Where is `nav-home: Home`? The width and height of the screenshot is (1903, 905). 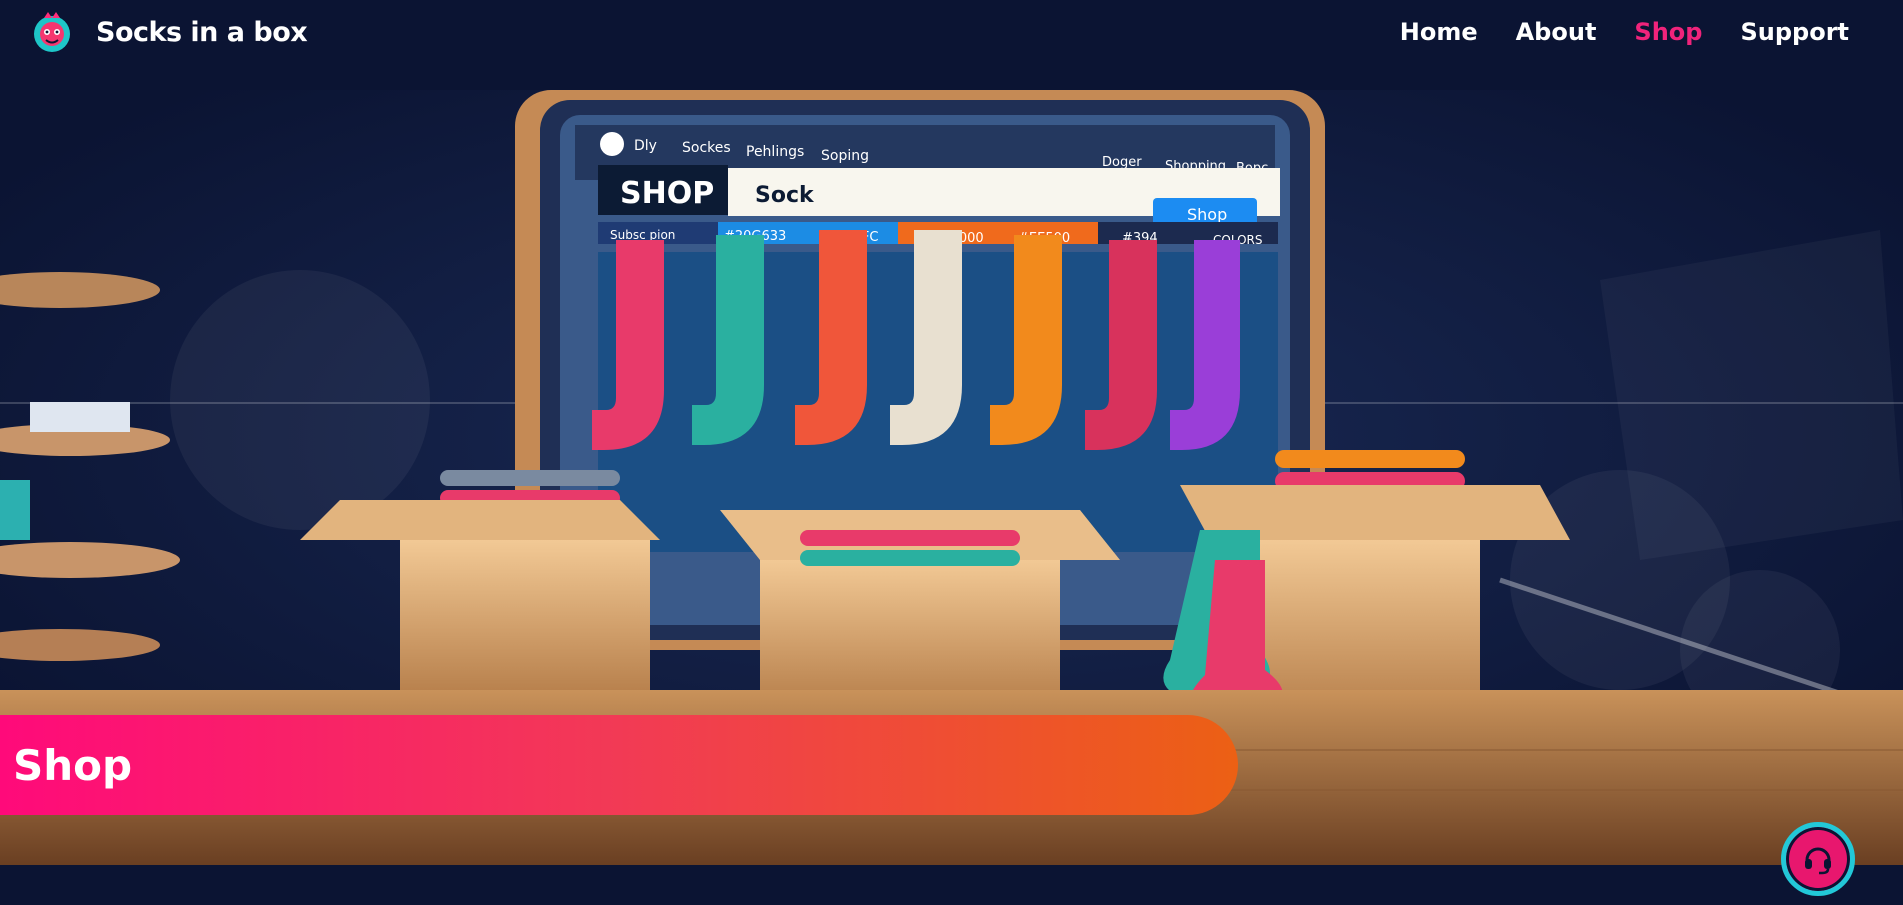 nav-home: Home is located at coordinates (1439, 32).